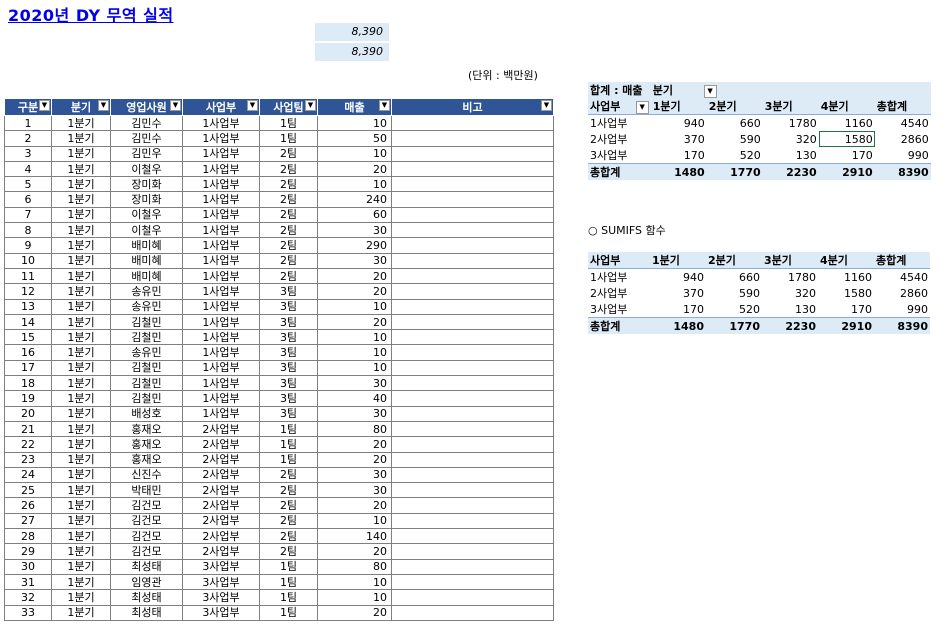 The image size is (950, 624). Describe the element at coordinates (146, 245) in the screenshot. I see `cell-salesperson: 배미혜` at that location.